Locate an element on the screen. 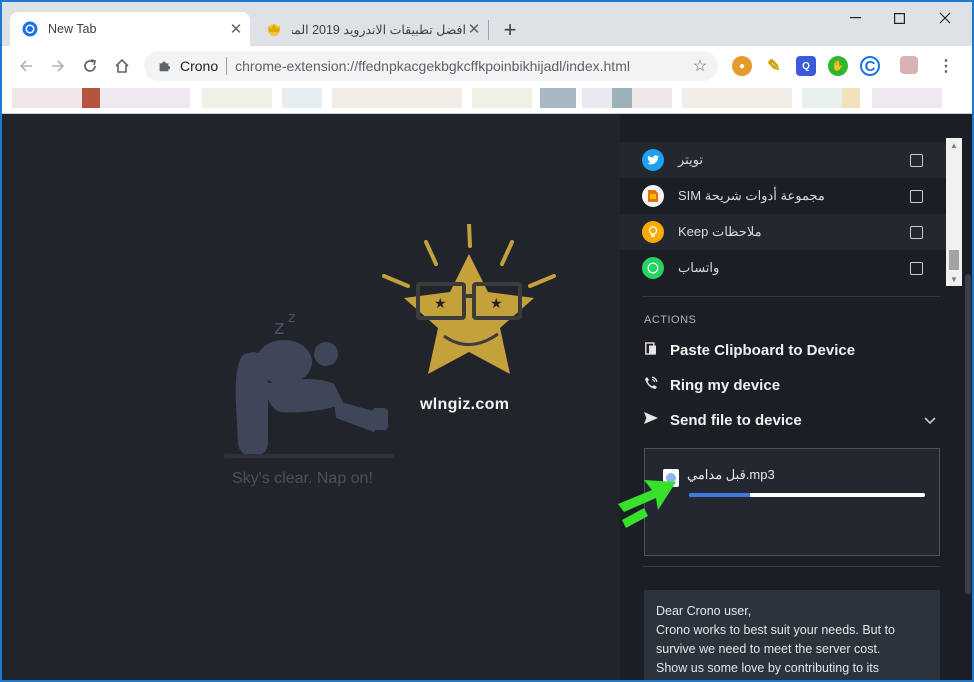  search-extension-icon: Q is located at coordinates (806, 66).